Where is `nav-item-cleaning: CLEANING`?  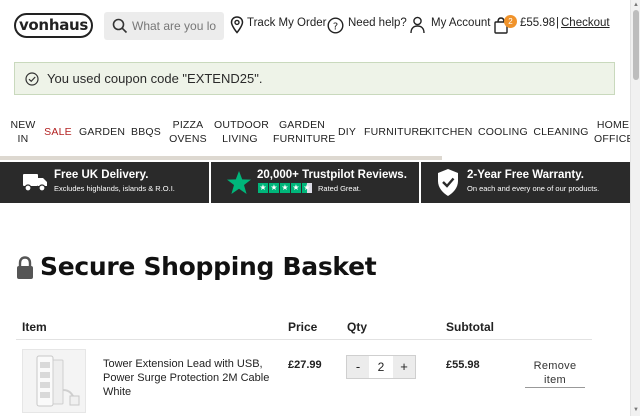
nav-item-cleaning: CLEANING is located at coordinates (561, 132).